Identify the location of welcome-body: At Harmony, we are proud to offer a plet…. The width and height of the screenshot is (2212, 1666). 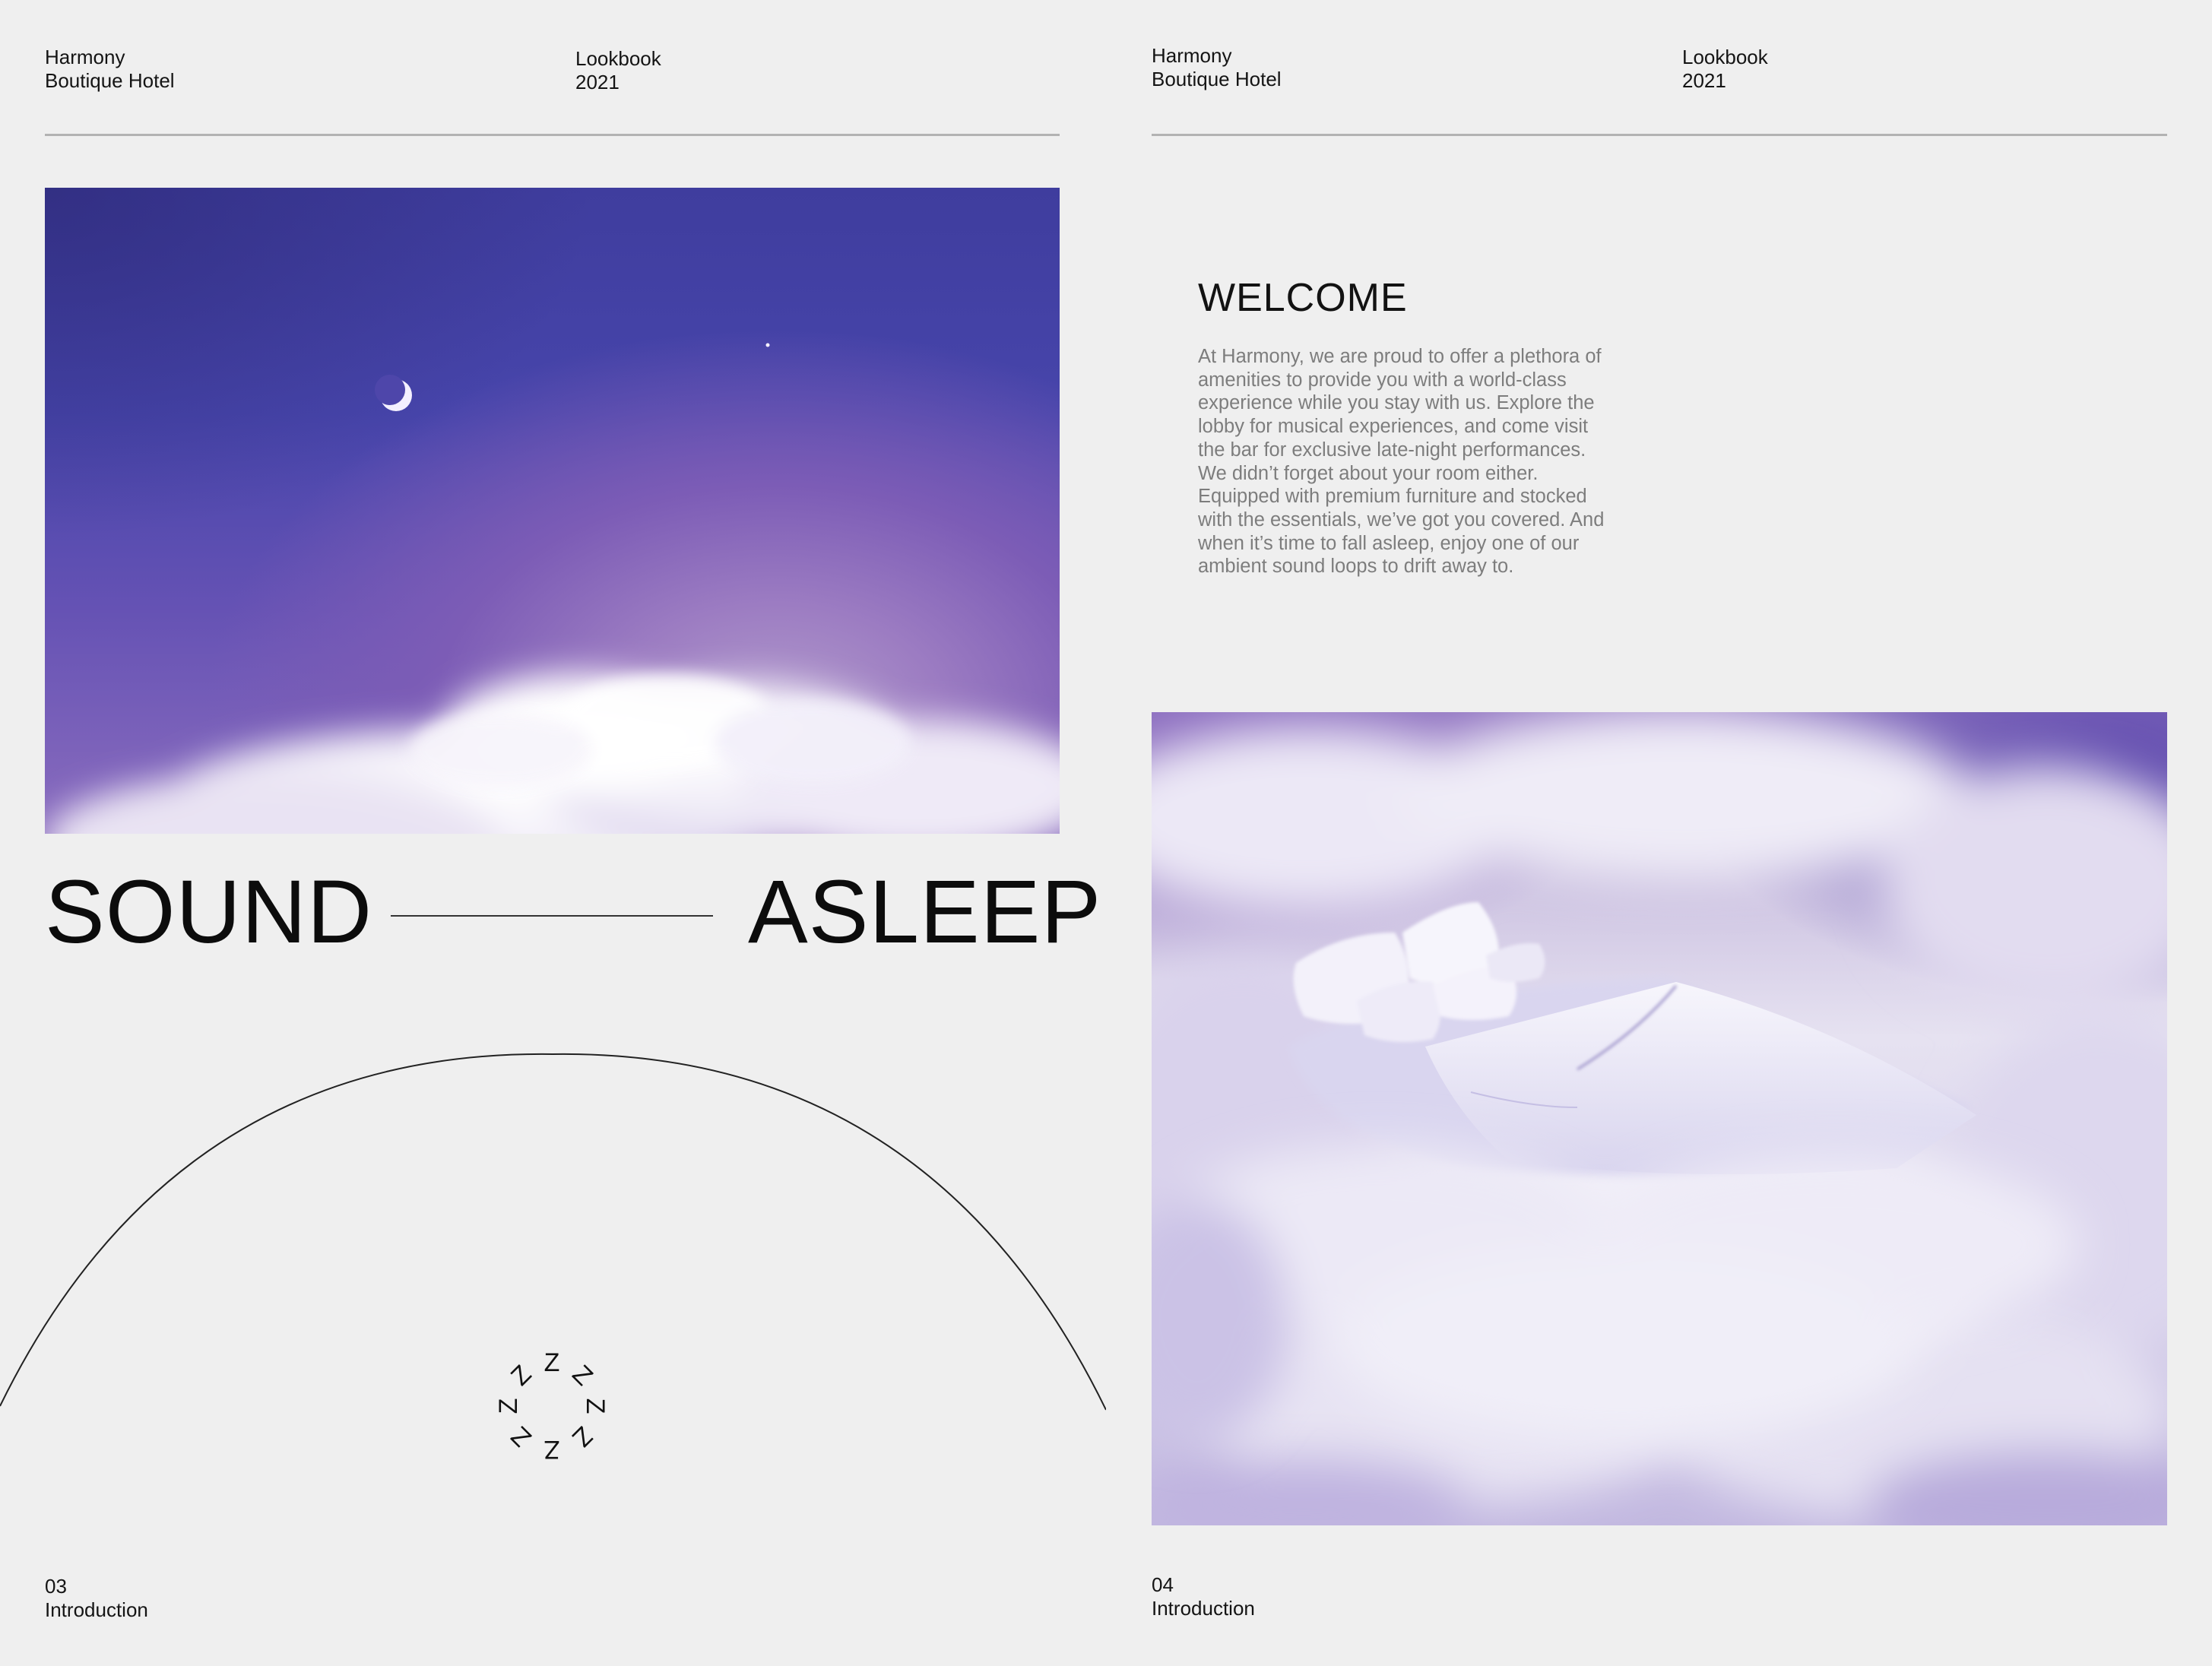
(1426, 461).